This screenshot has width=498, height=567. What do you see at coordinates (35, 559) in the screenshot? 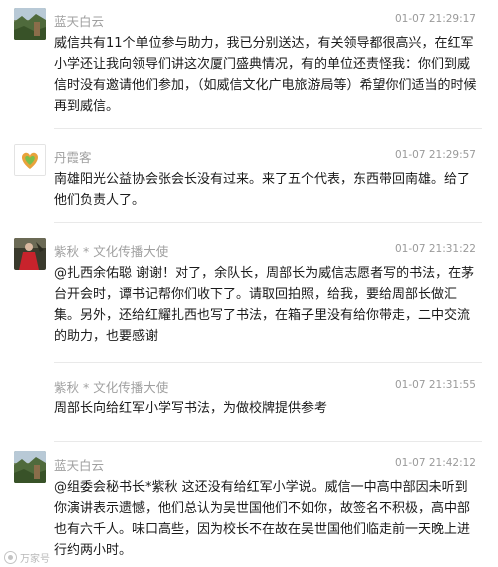
I see `watermark-text: 万家号` at bounding box center [35, 559].